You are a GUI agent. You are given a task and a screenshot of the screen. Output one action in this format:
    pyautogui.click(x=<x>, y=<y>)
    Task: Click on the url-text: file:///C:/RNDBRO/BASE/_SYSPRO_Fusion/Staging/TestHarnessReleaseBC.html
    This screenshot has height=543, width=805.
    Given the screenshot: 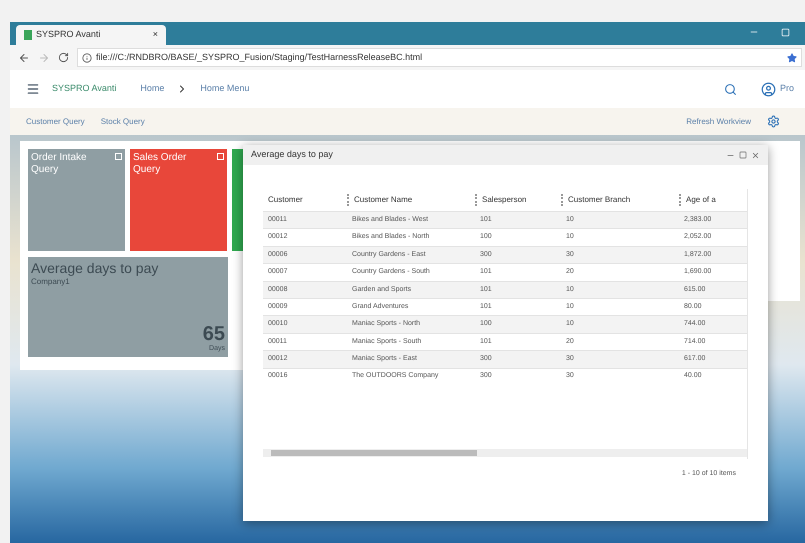 What is the action you would take?
    pyautogui.click(x=260, y=57)
    